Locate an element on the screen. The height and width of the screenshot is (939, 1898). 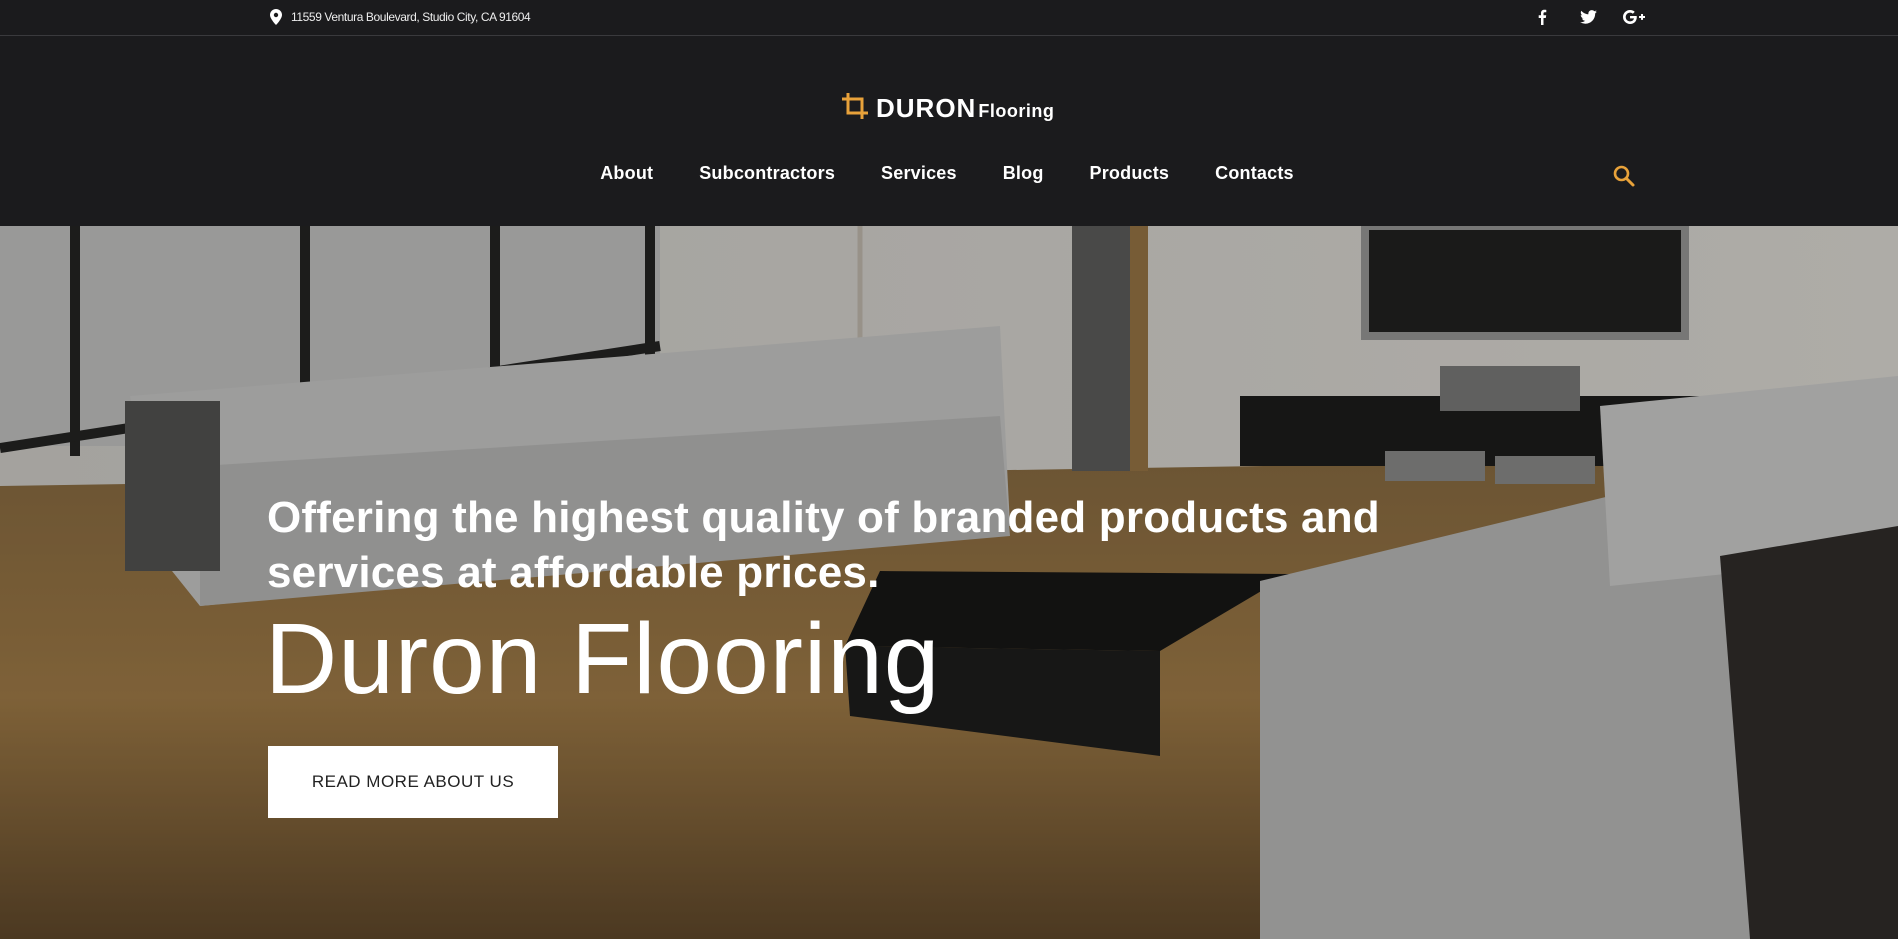
nav-item-about: About is located at coordinates (626, 173).